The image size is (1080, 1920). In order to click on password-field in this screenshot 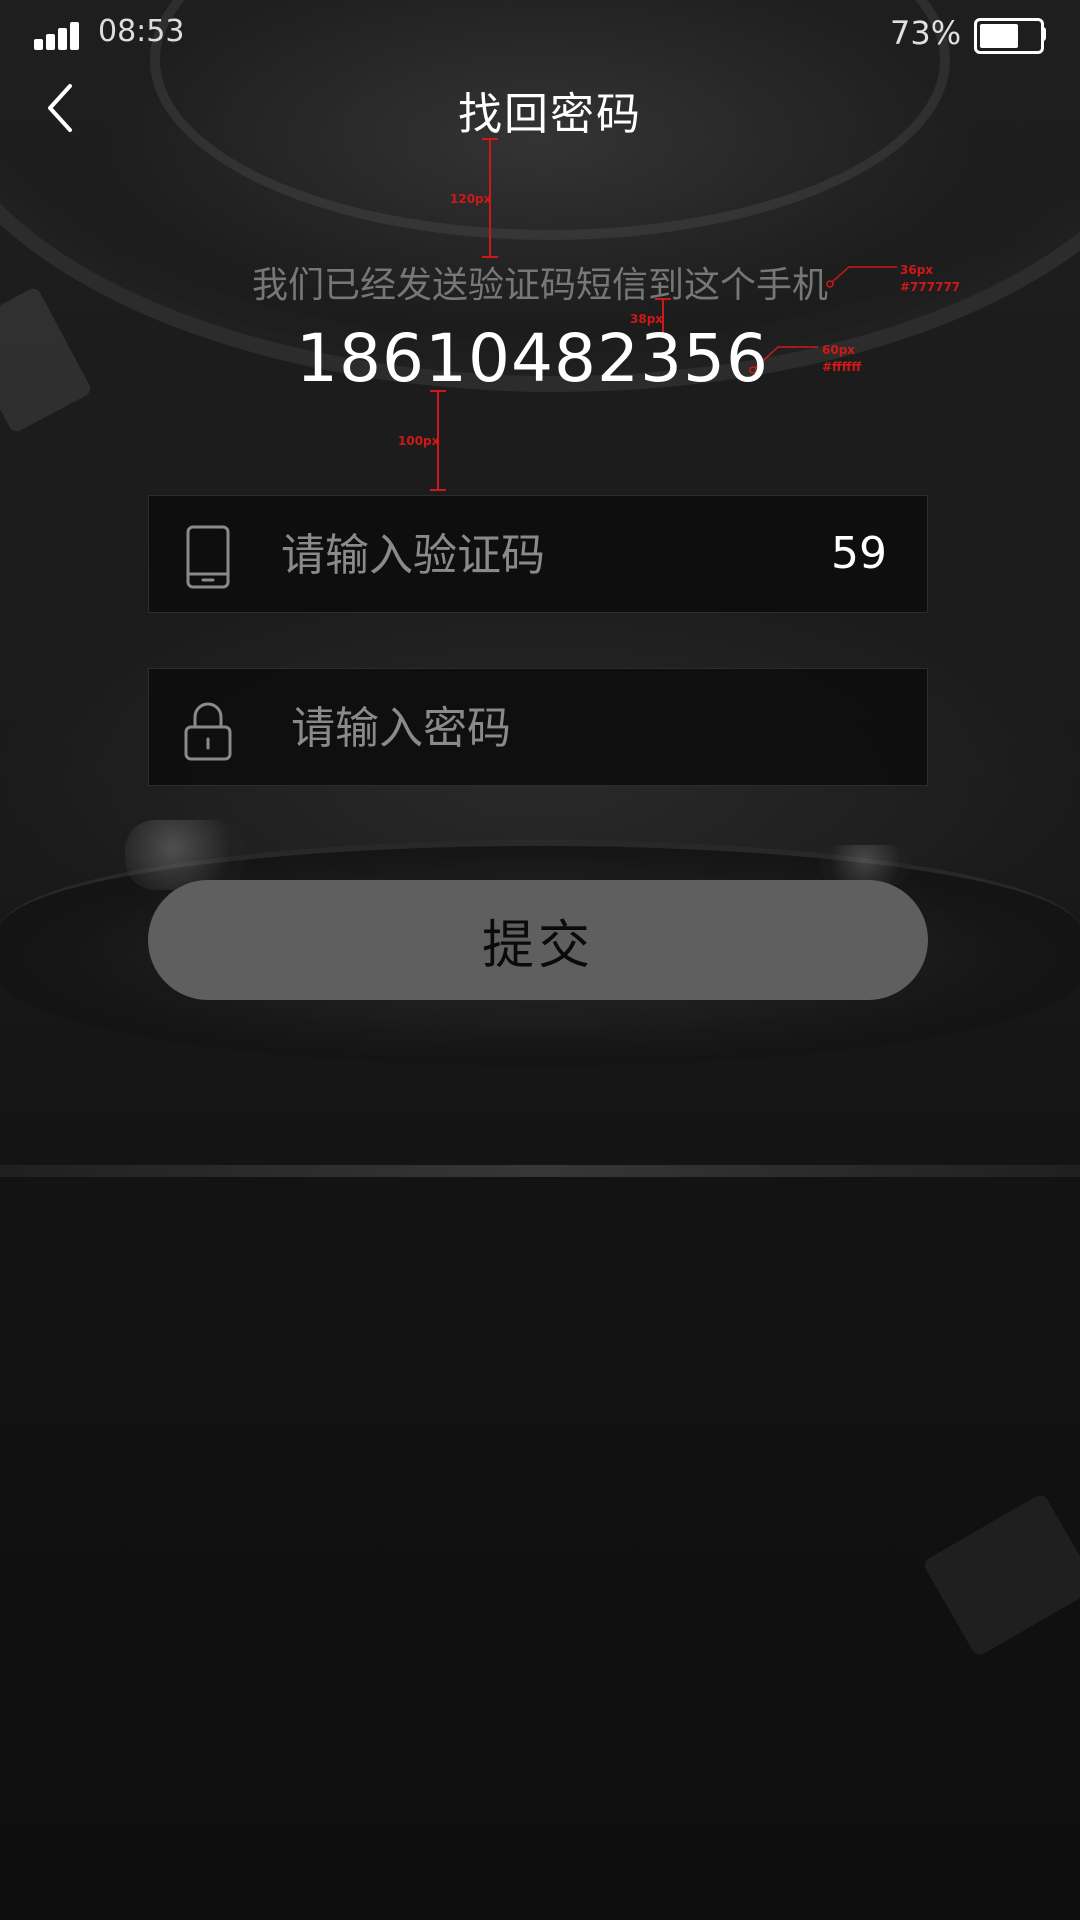, I will do `click(538, 727)`.